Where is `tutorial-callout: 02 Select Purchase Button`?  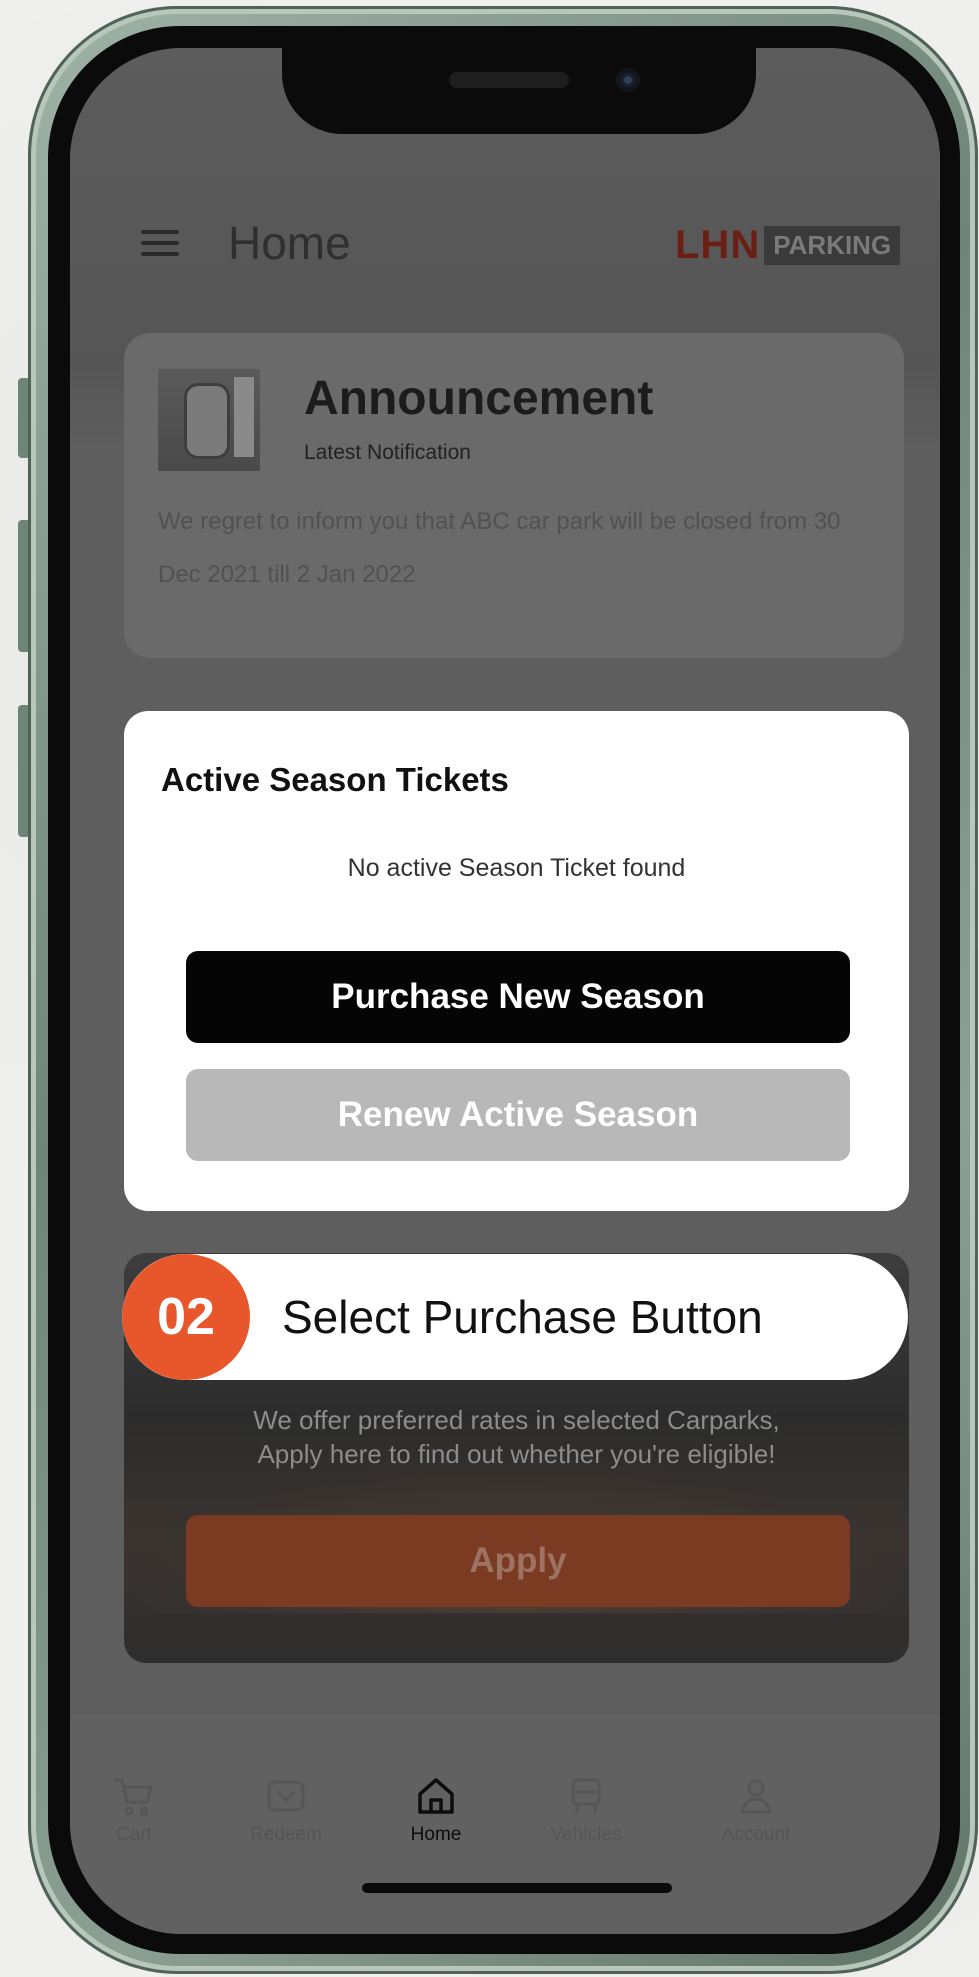
tutorial-callout: 02 Select Purchase Button is located at coordinates (515, 1317).